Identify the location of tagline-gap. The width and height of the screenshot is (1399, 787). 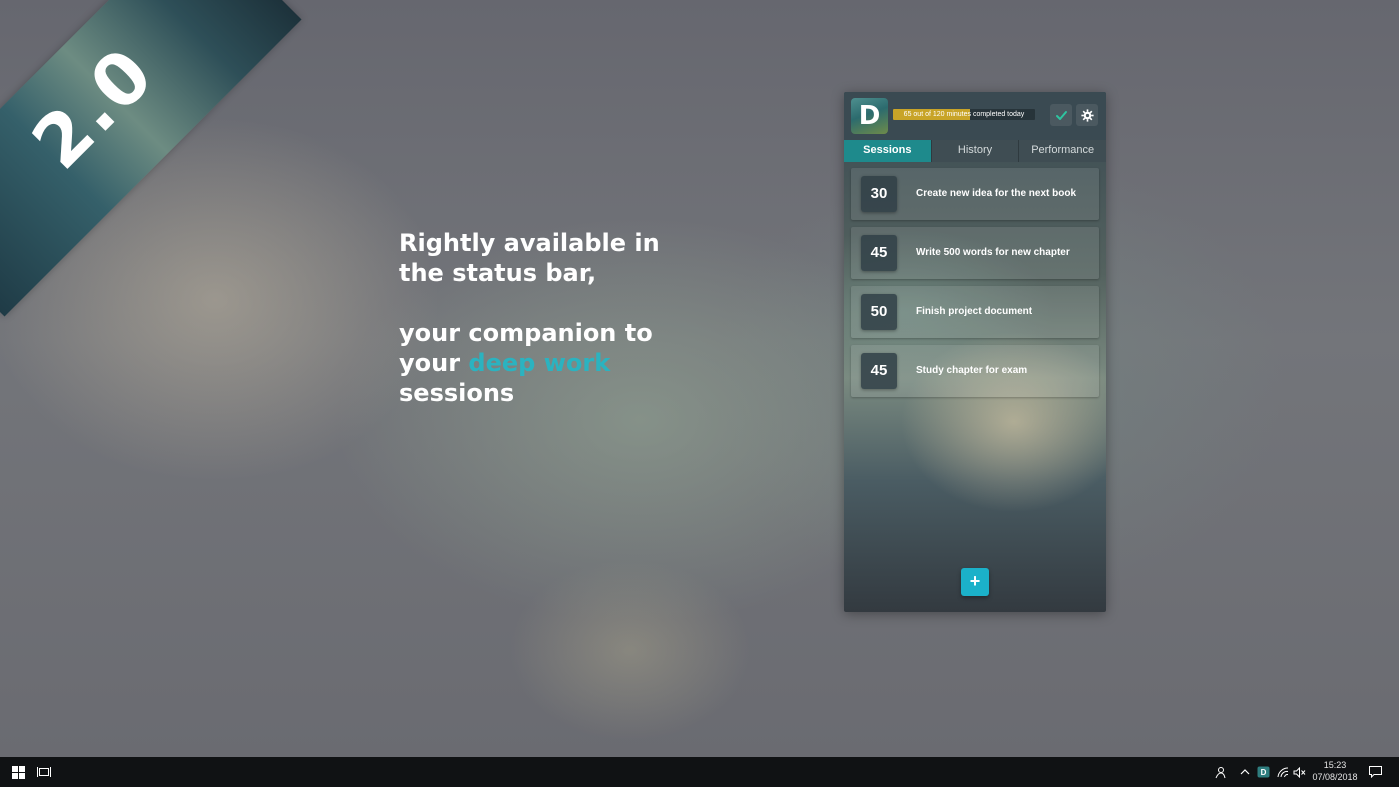
(559, 303).